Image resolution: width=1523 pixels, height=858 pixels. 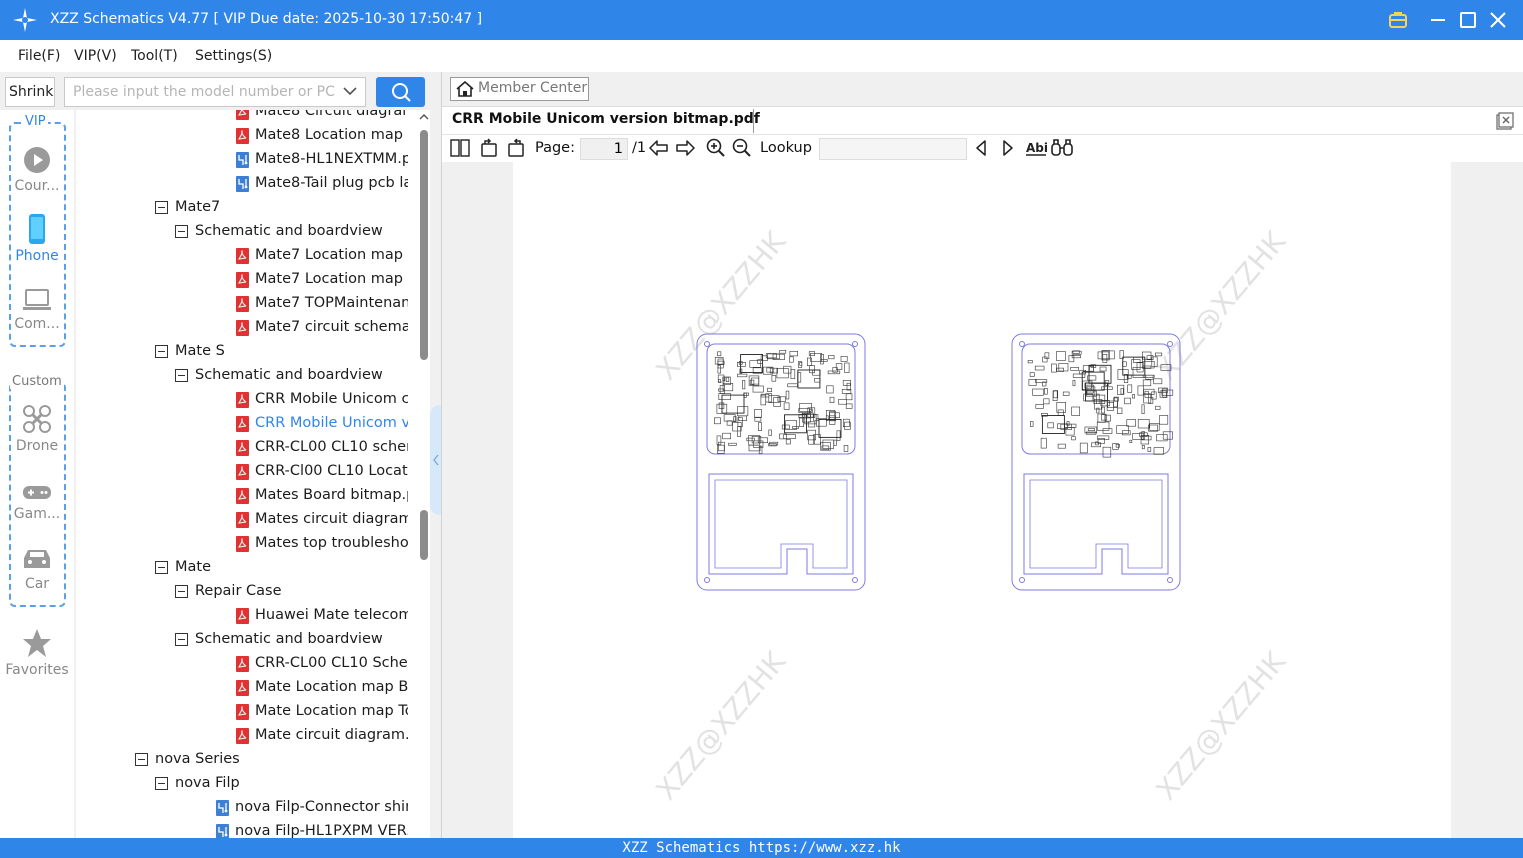 What do you see at coordinates (37, 559) in the screenshot?
I see `car-icon` at bounding box center [37, 559].